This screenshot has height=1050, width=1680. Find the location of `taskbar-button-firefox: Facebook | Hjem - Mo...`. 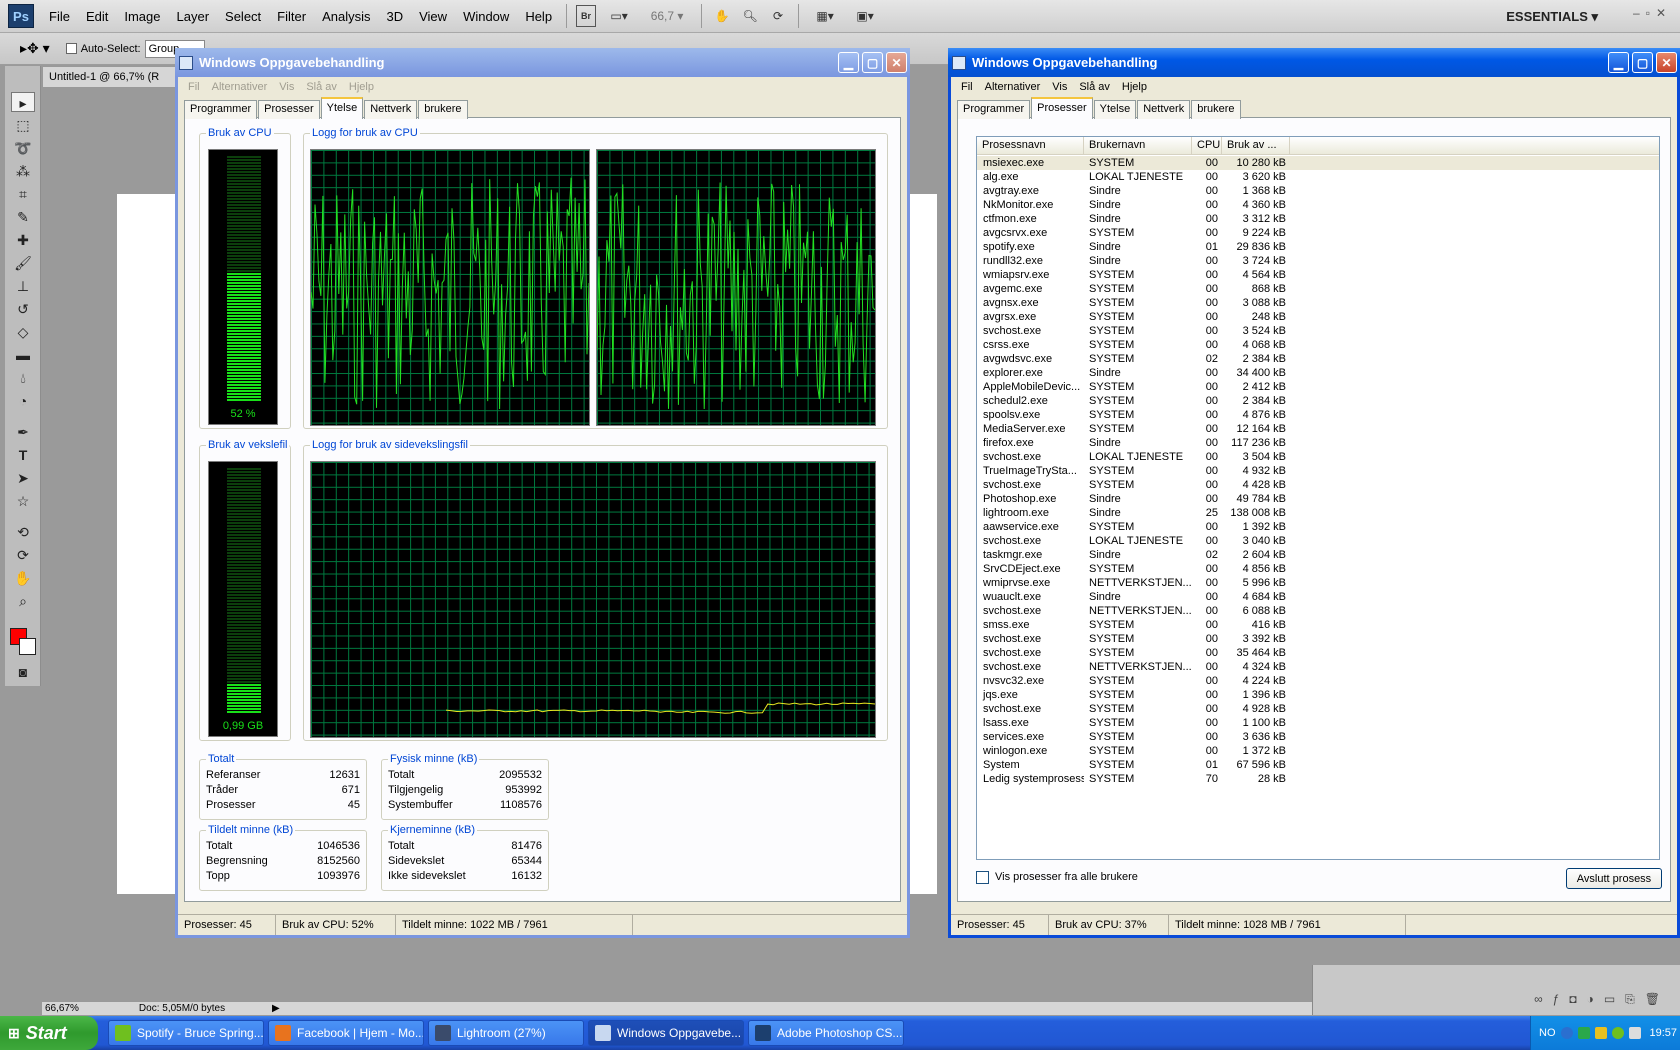

taskbar-button-firefox: Facebook | Hjem - Mo... is located at coordinates (346, 1033).